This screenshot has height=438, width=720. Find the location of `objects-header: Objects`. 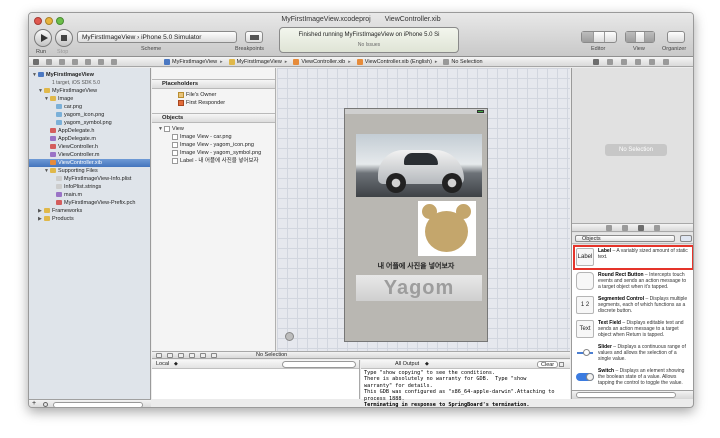

objects-header: Objects is located at coordinates (213, 118).